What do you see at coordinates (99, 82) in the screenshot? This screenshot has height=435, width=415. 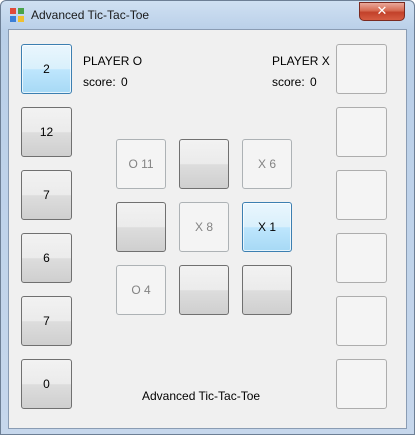 I see `player-o-score-label: score:` at bounding box center [99, 82].